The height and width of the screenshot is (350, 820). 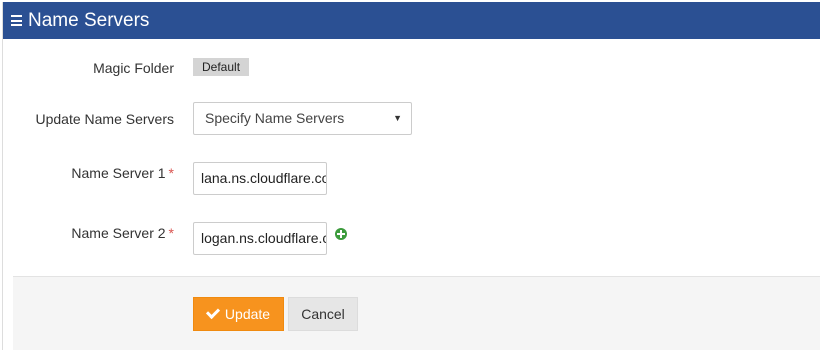 I want to click on name-server-1-label: Name Server 1 *, so click(x=122, y=173).